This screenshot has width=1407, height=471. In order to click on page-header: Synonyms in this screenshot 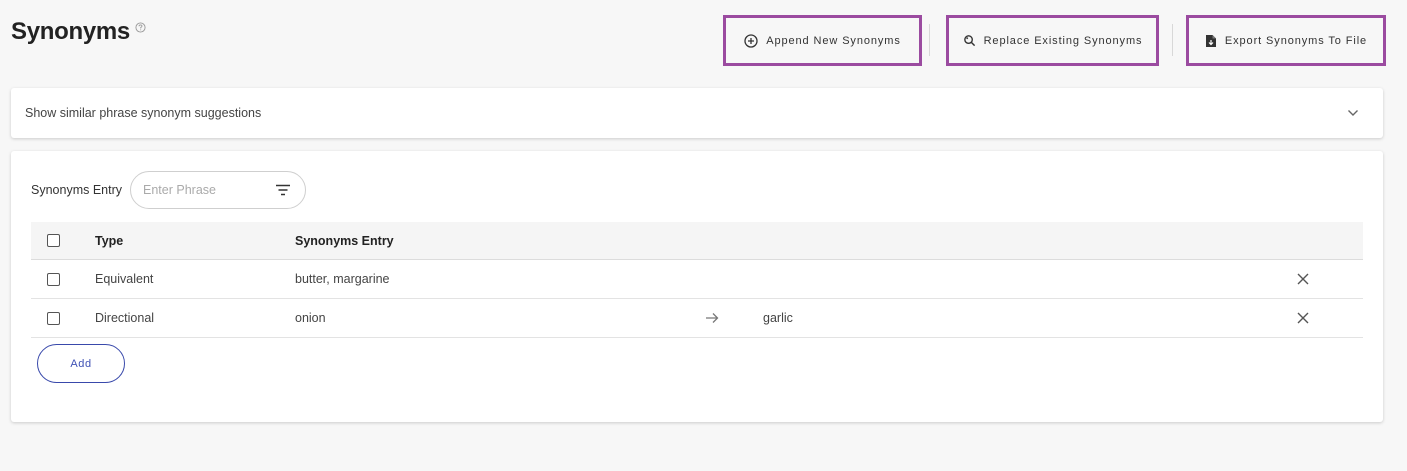, I will do `click(78, 32)`.